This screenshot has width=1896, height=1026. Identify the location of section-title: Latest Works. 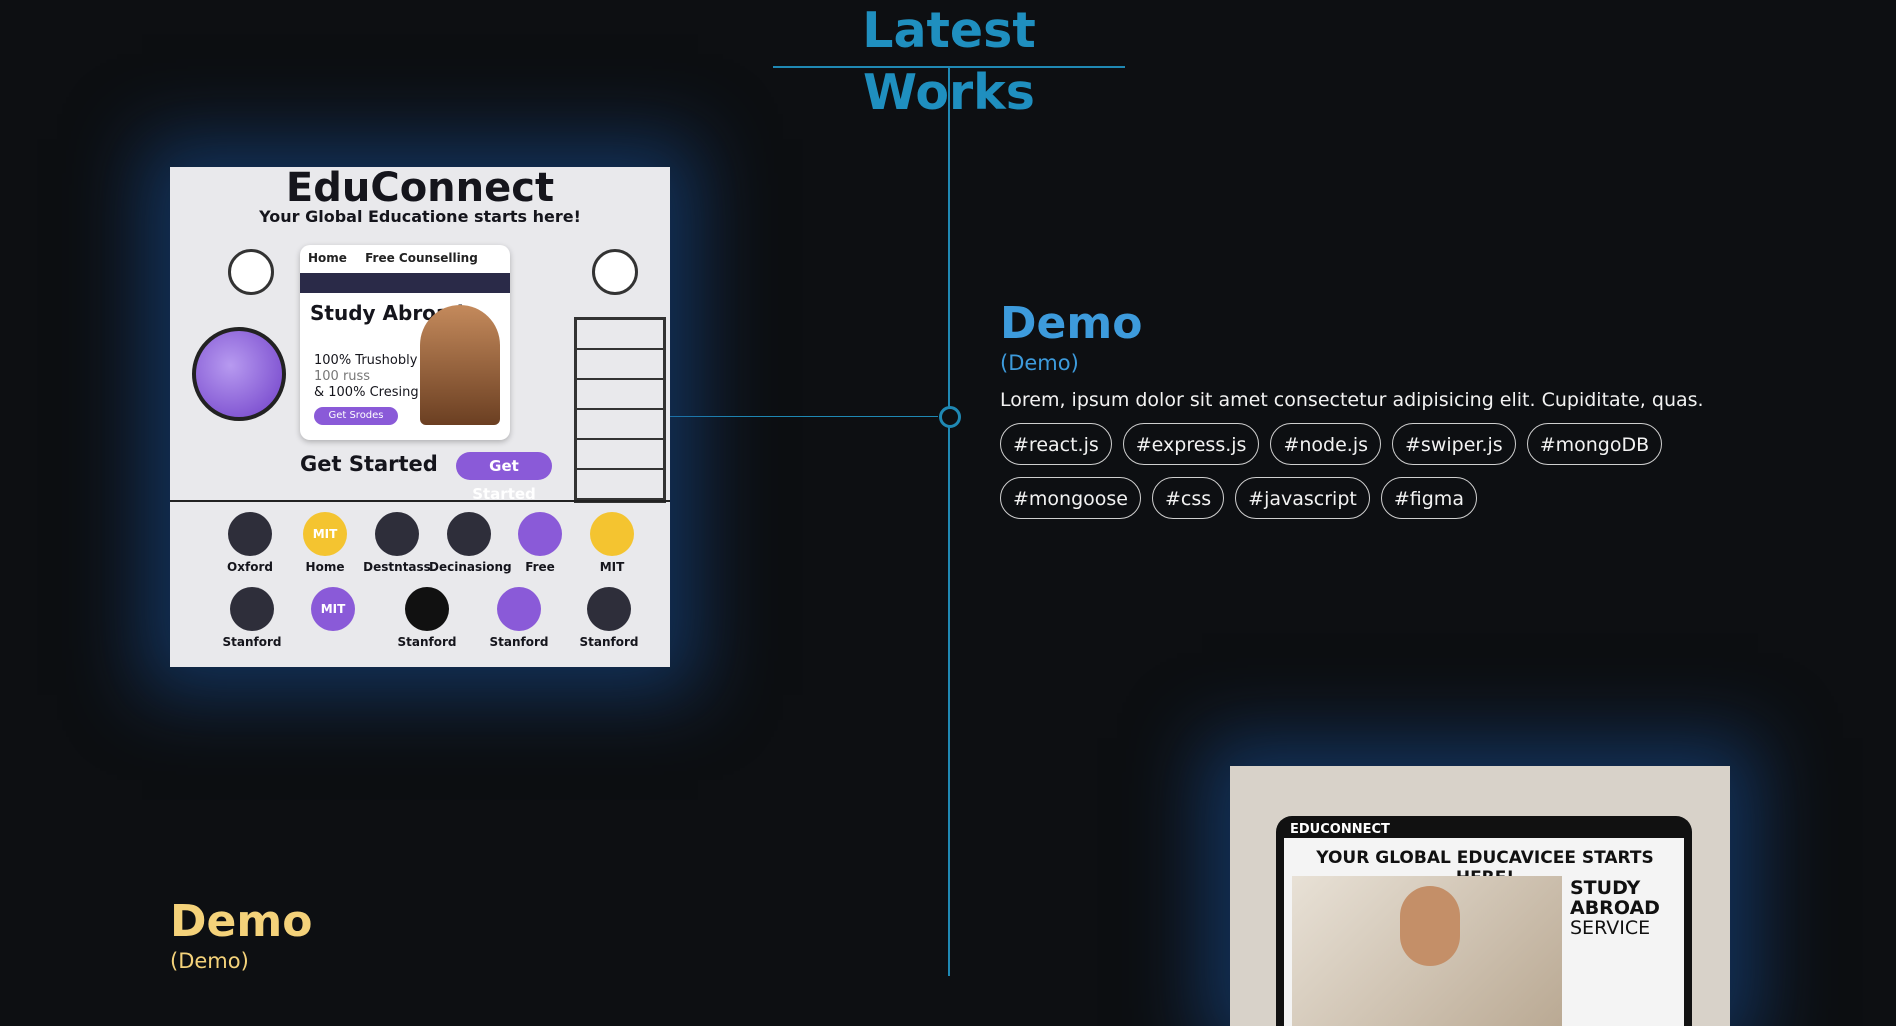
(949, 60).